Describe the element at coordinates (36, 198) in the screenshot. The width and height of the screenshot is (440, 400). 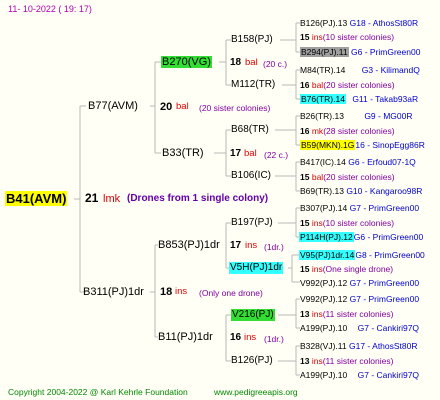
I see `root-queen: B41(AVM)` at that location.